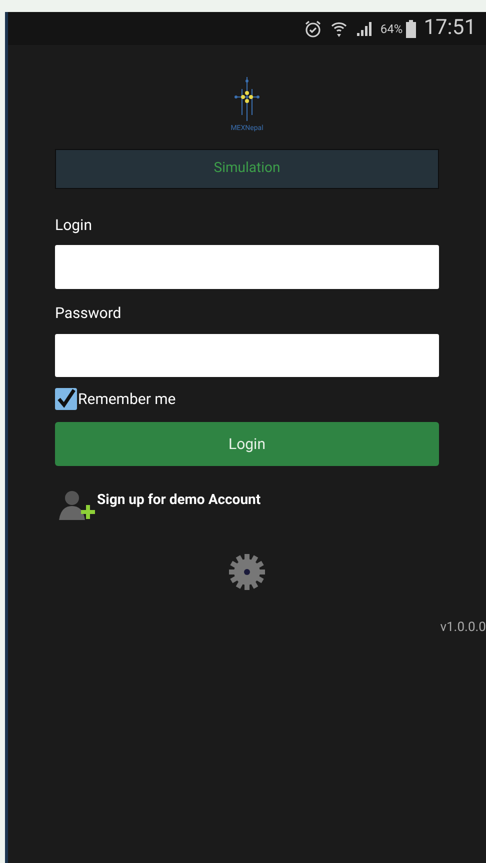  What do you see at coordinates (247, 99) in the screenshot?
I see `logo-icon` at bounding box center [247, 99].